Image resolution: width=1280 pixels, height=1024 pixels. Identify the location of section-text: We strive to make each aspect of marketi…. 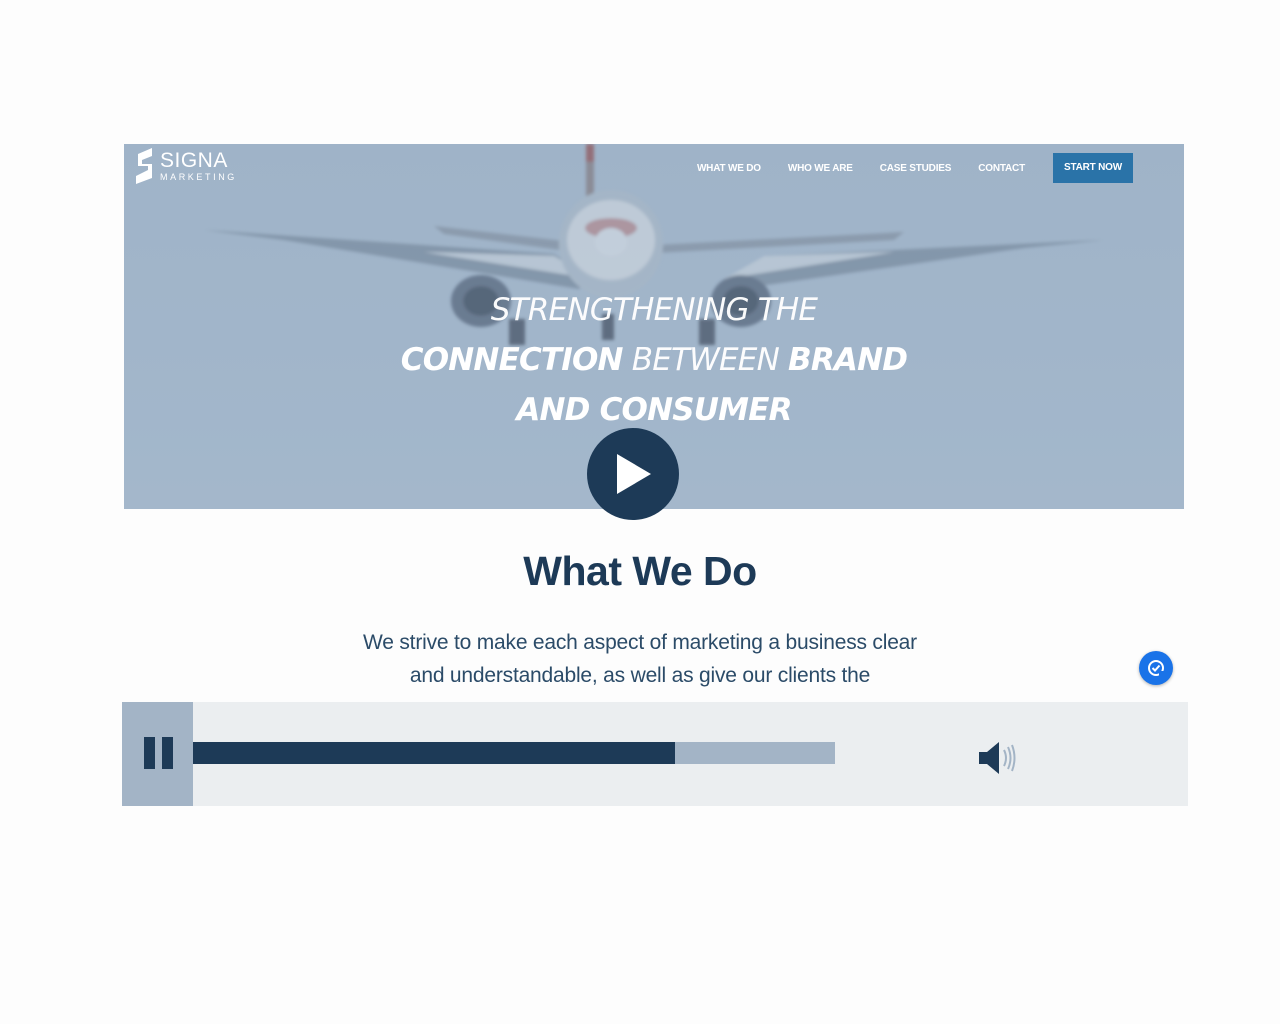
(640, 659).